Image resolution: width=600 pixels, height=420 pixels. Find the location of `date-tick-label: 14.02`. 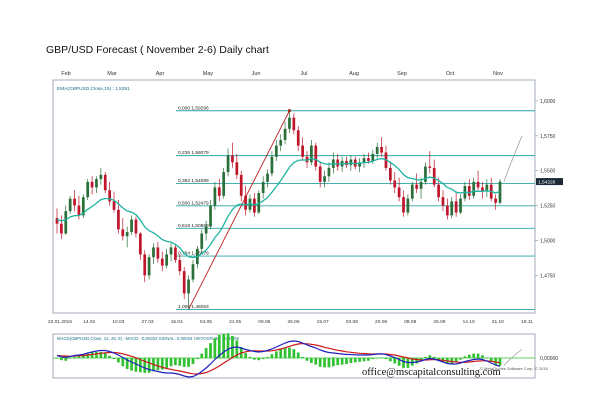

date-tick-label: 14.02 is located at coordinates (89, 322).